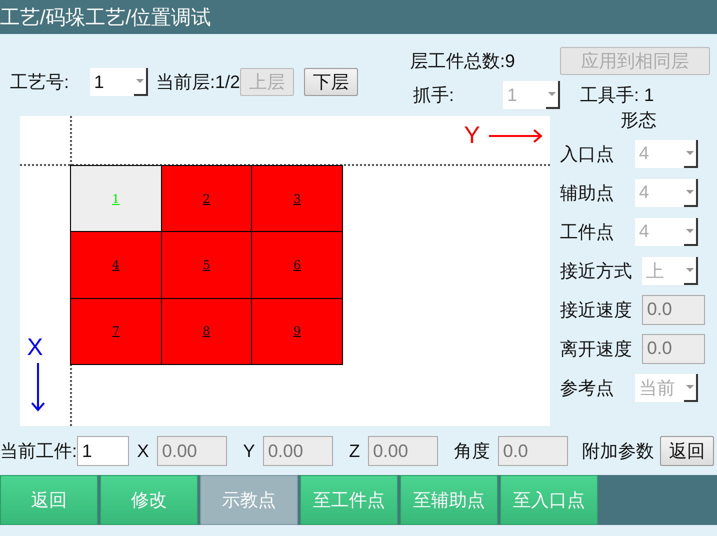 Image resolution: width=717 pixels, height=536 pixels. Describe the element at coordinates (207, 265) in the screenshot. I see `workpiece-cell: 5` at that location.